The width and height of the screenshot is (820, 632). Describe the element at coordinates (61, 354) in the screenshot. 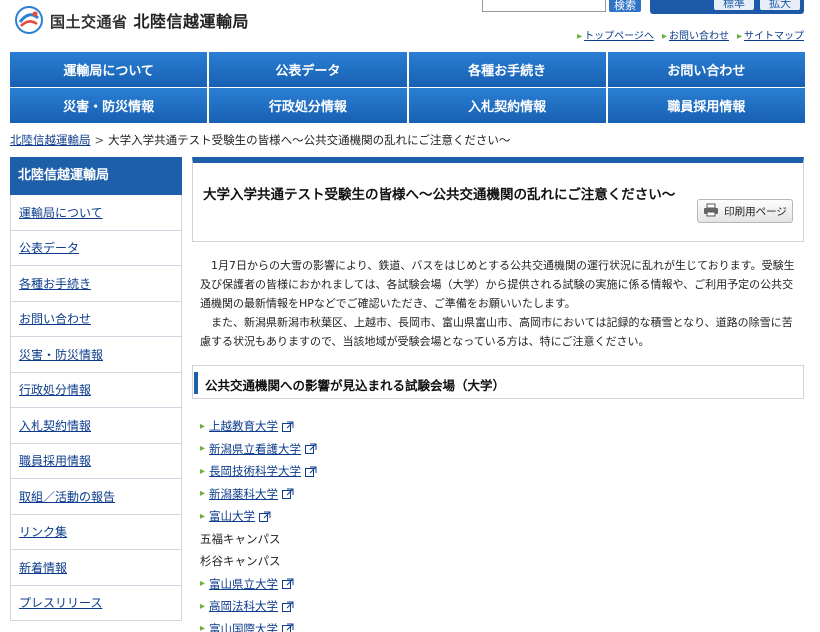

I see `sidebar-item-label: 災害・防災情報` at that location.